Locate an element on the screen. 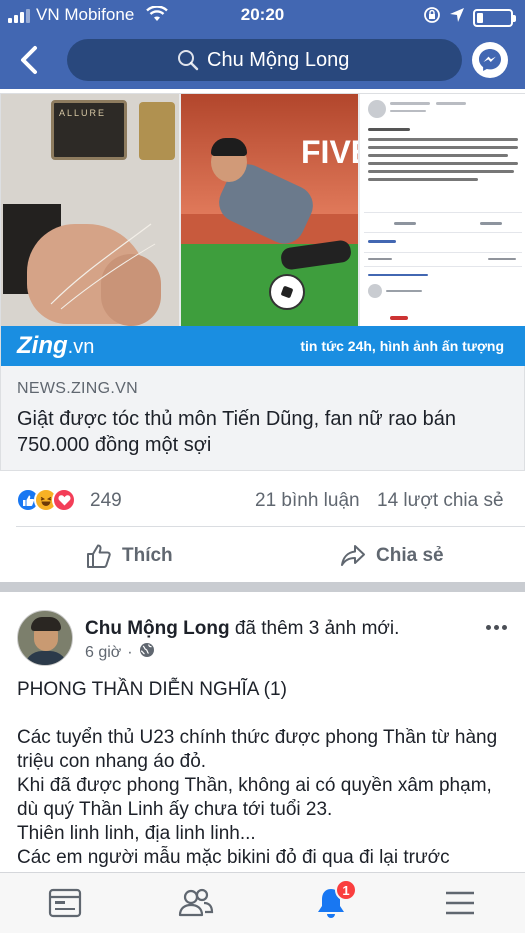  link-domain: NEWS.ZING.VN is located at coordinates (77, 388).